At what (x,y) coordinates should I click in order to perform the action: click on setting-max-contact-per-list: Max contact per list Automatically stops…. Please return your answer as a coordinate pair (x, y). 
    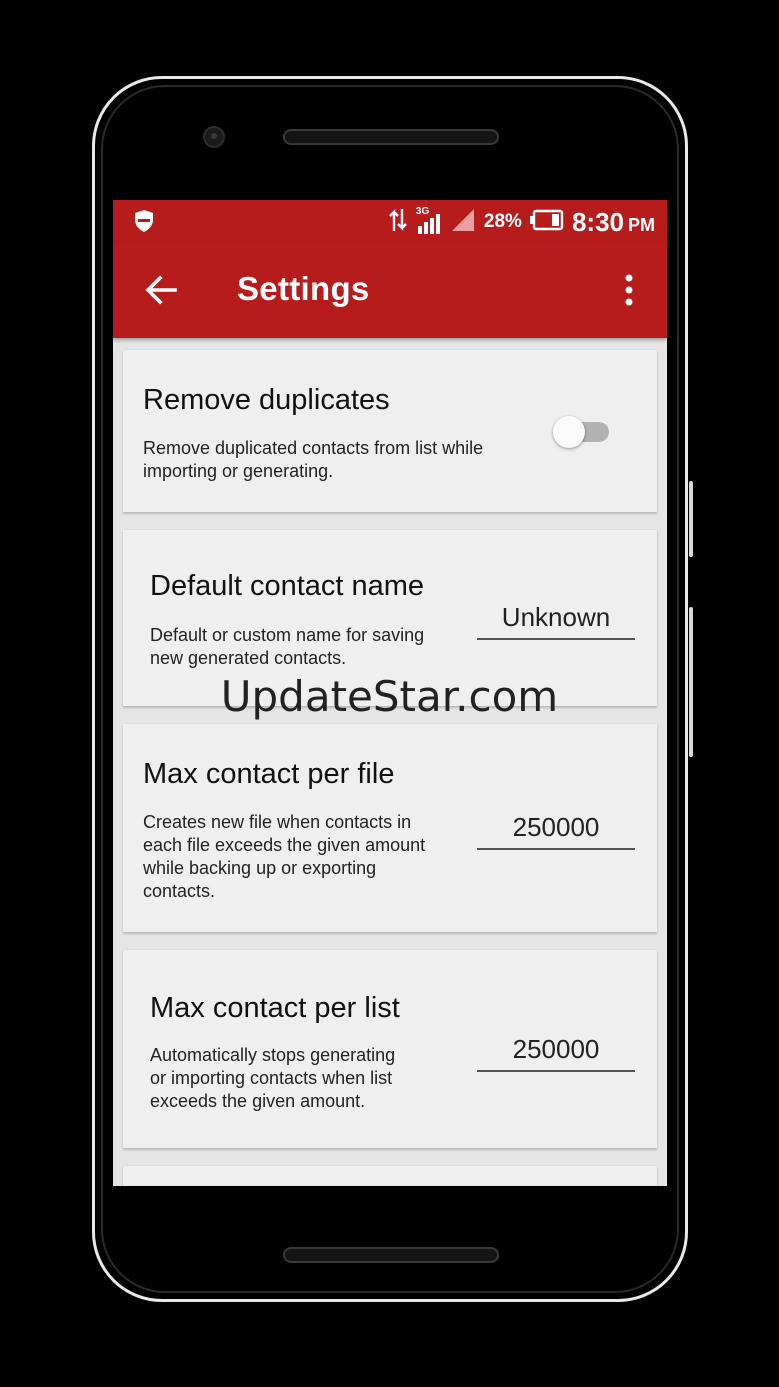
    Looking at the image, I should click on (390, 1049).